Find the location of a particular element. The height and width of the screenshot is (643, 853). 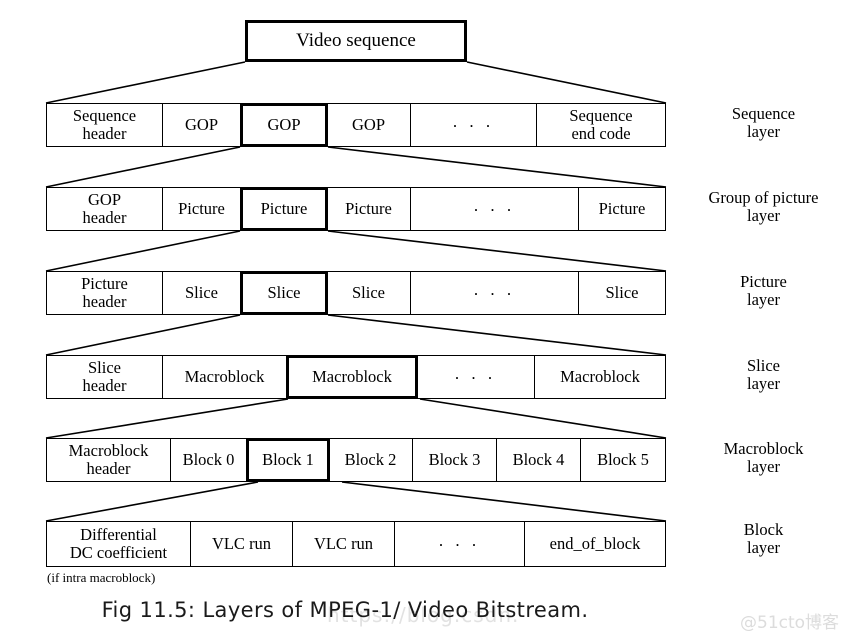

video-sequence-box: Video sequence is located at coordinates (356, 41).